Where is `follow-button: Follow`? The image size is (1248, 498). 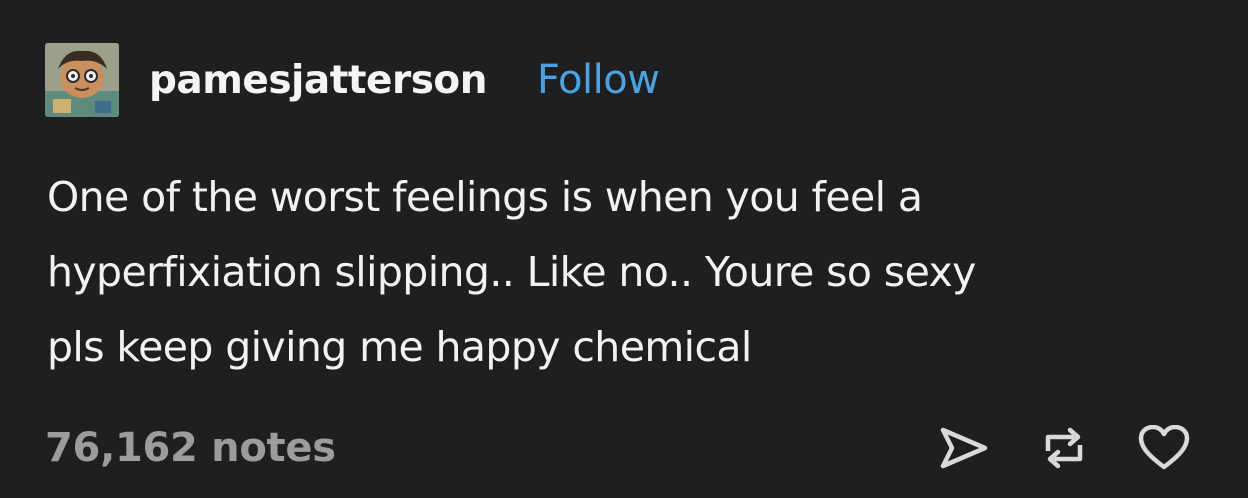
follow-button: Follow is located at coordinates (598, 80).